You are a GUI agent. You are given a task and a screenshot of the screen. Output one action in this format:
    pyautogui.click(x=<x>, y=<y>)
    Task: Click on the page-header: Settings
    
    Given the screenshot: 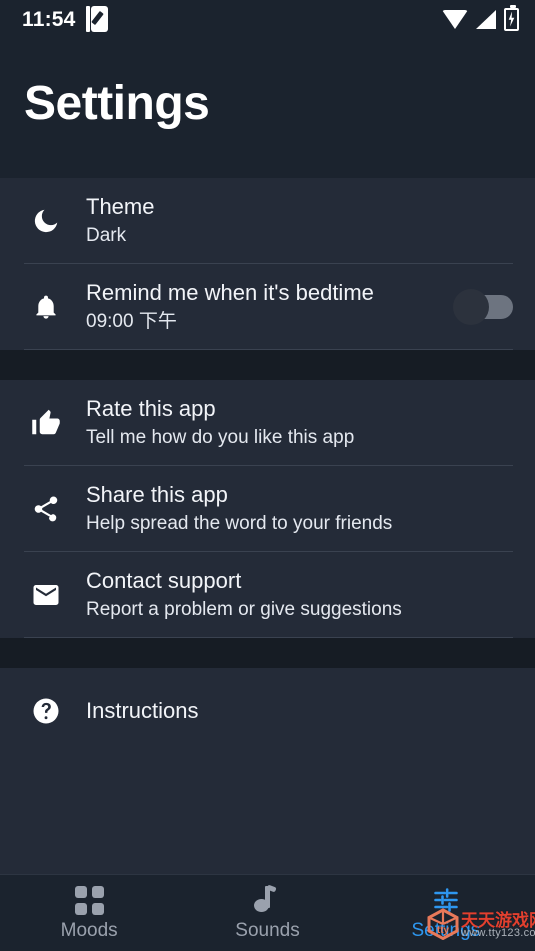 What is the action you would take?
    pyautogui.click(x=267, y=108)
    